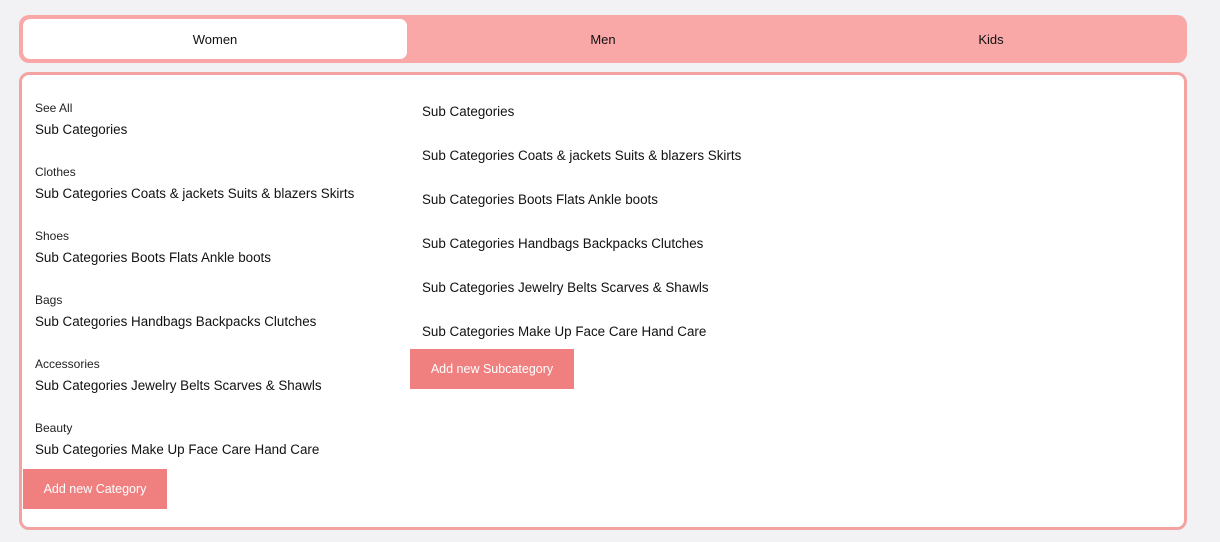 Image resolution: width=1220 pixels, height=542 pixels. I want to click on category-subcategories: Sub Categories Boots Flats Ankle boots, so click(153, 257).